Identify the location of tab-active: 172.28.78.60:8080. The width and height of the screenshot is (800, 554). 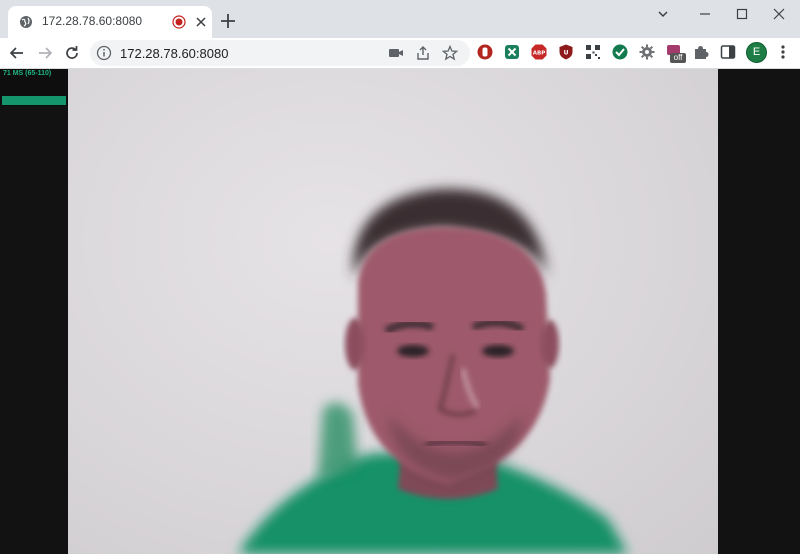
(110, 22).